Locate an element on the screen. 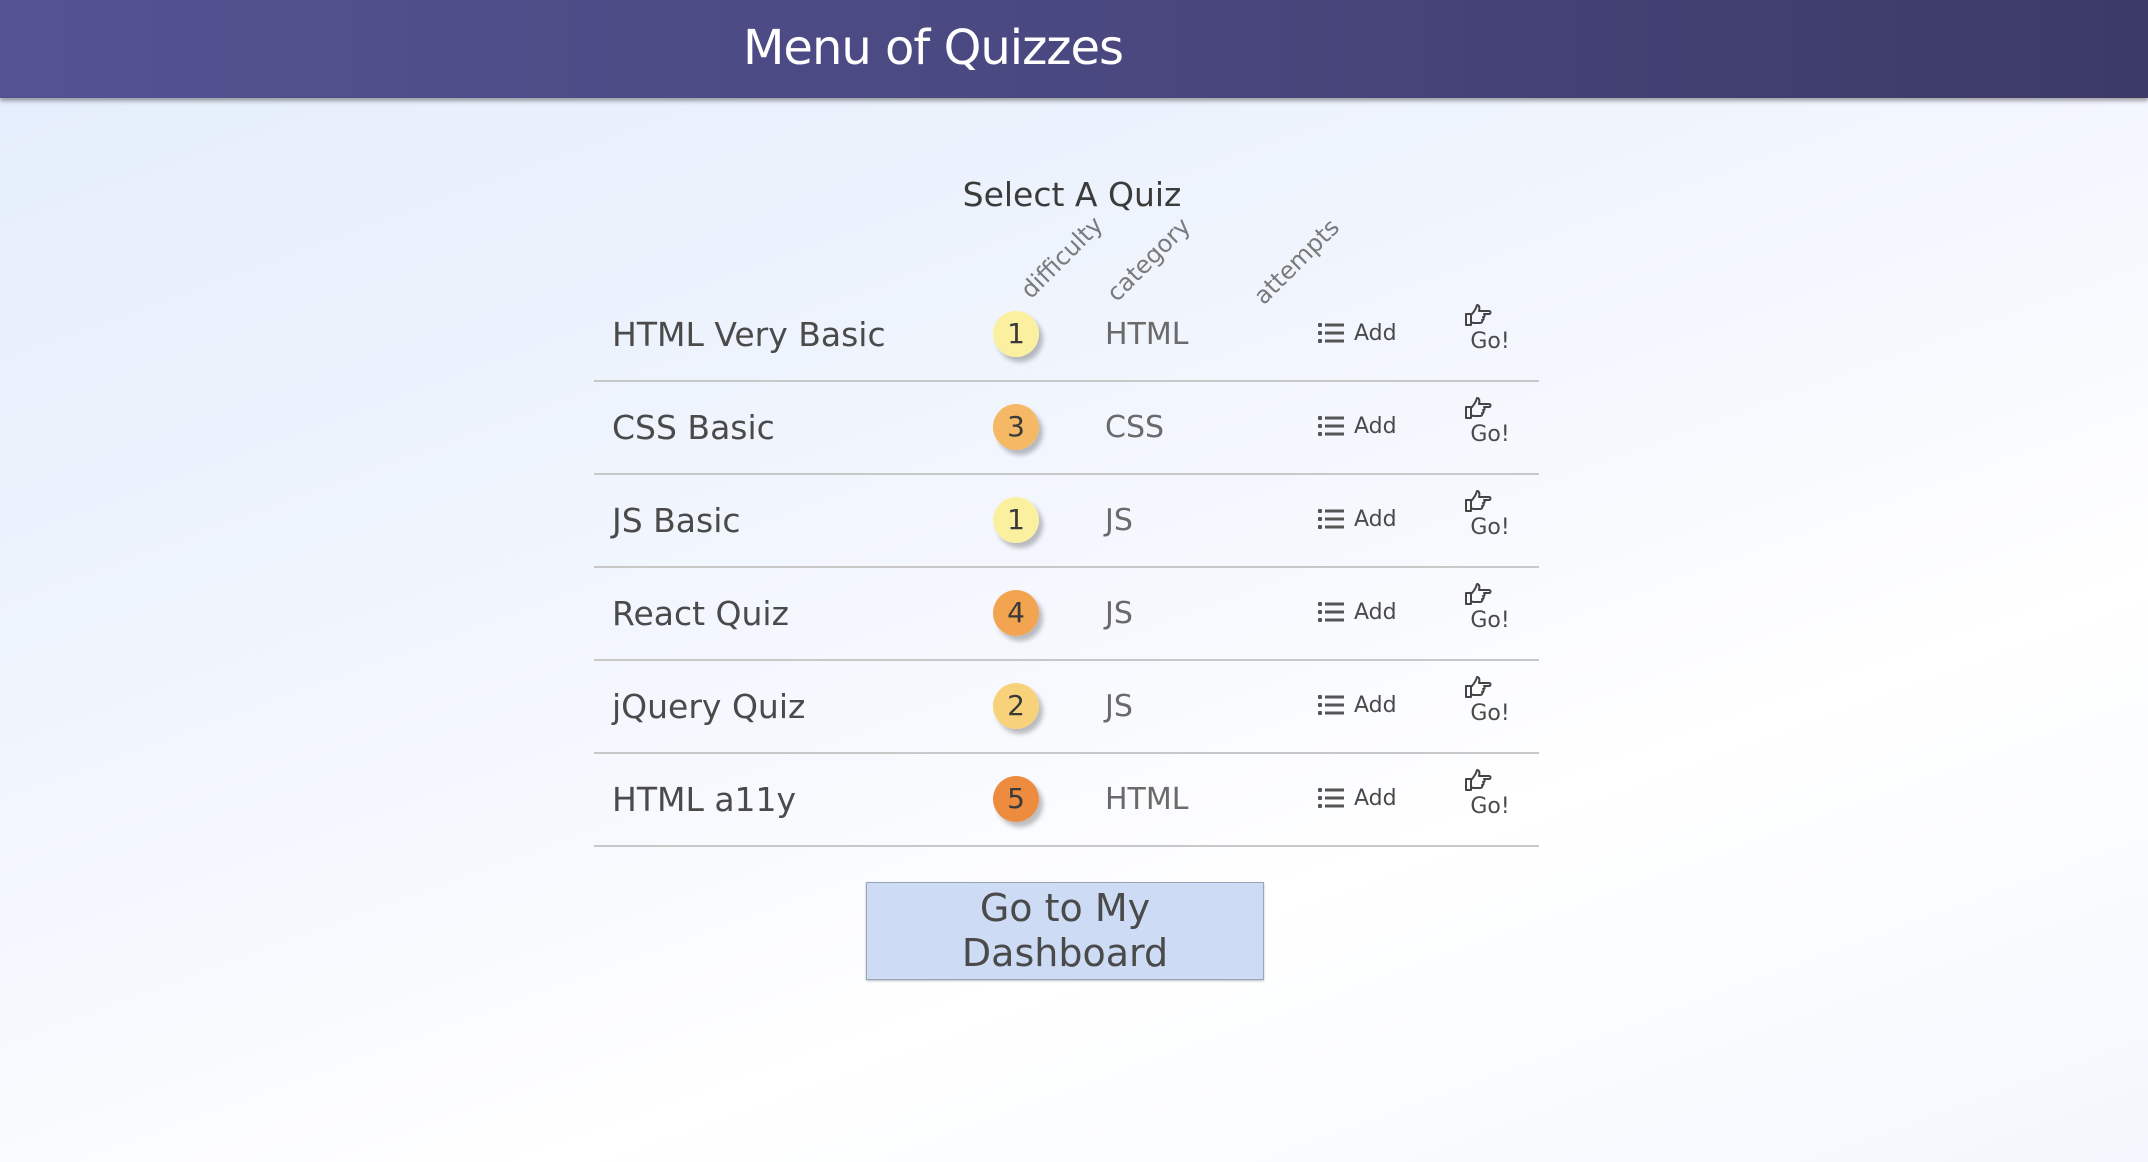 The height and width of the screenshot is (1162, 2148). quiz-row: JS Basic 1 JS Add Go! is located at coordinates (1066, 521).